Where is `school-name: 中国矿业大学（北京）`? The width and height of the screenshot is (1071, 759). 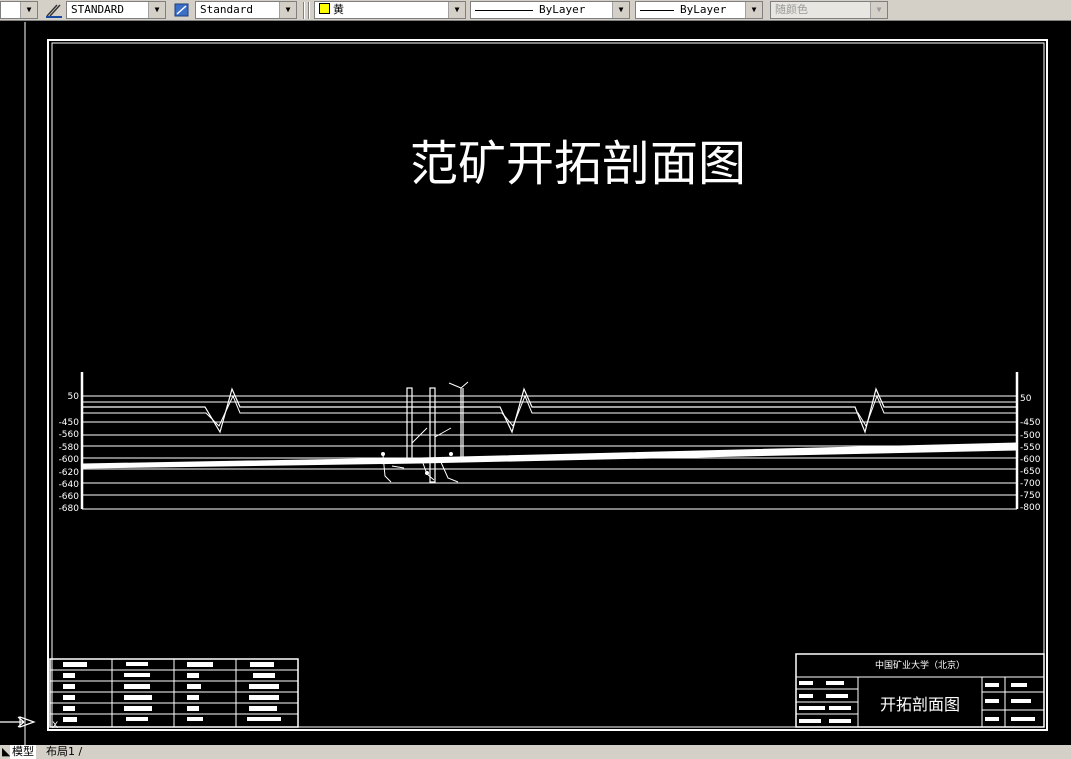 school-name: 中国矿业大学（北京） is located at coordinates (920, 665).